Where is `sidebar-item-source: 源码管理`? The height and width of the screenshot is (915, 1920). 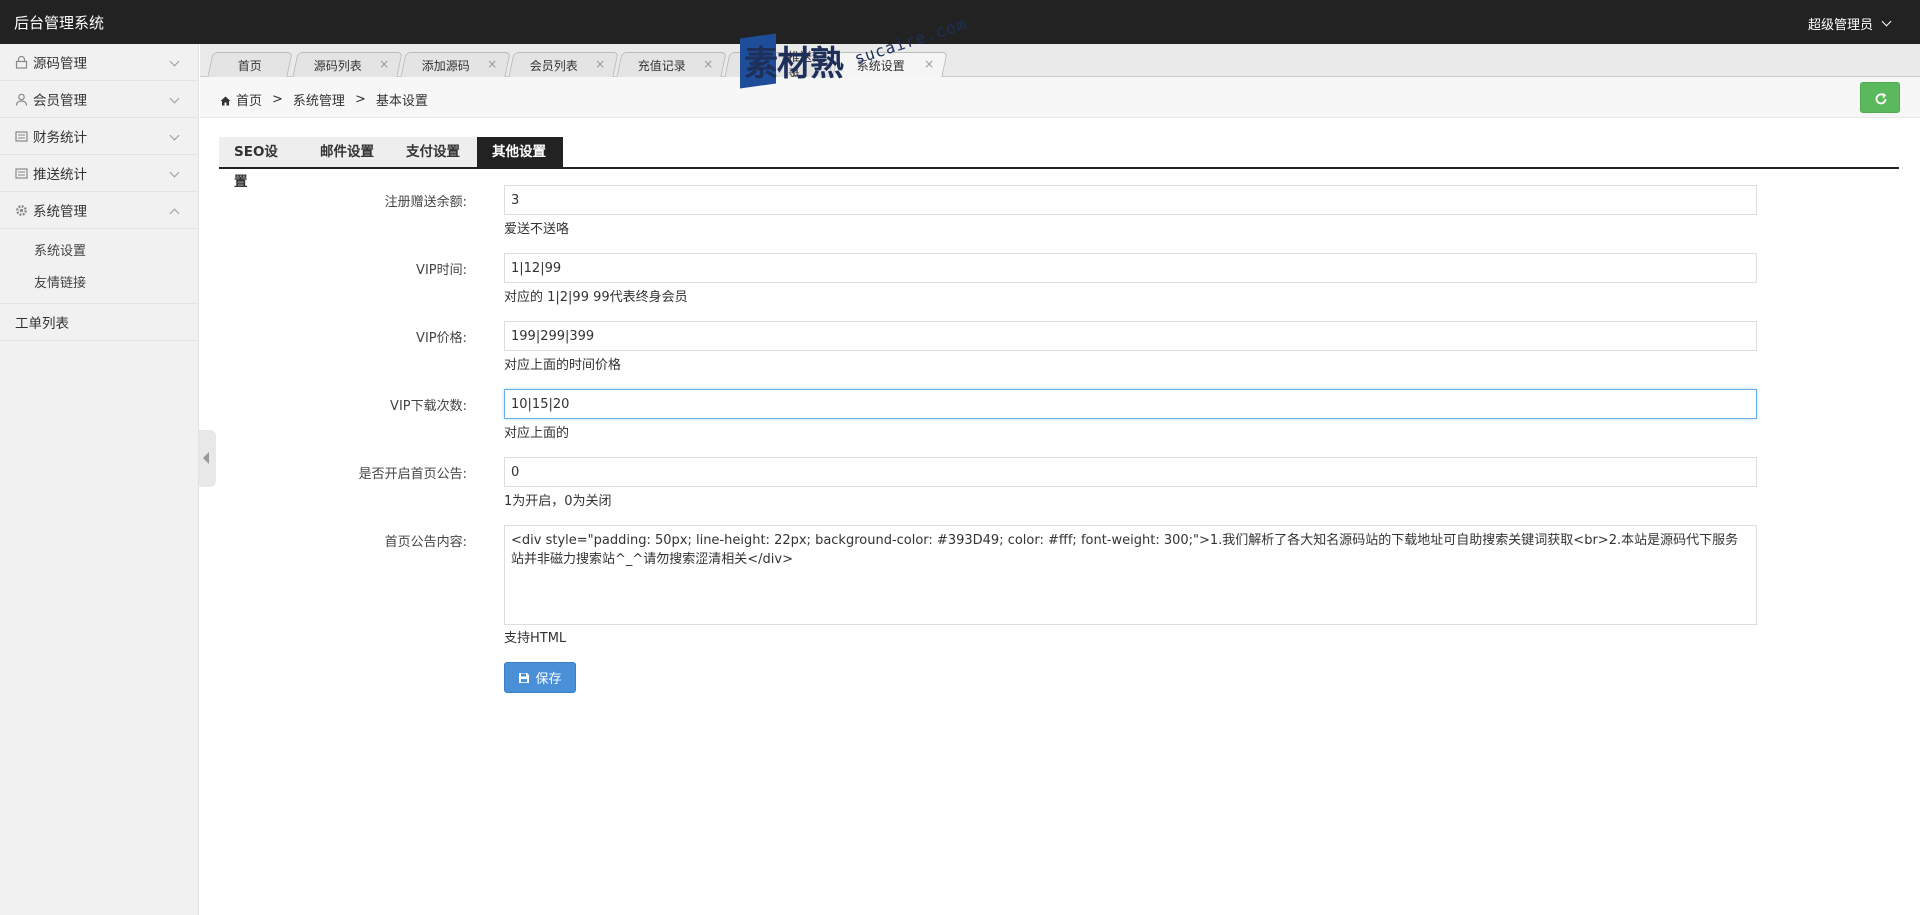 sidebar-item-source: 源码管理 is located at coordinates (99, 62).